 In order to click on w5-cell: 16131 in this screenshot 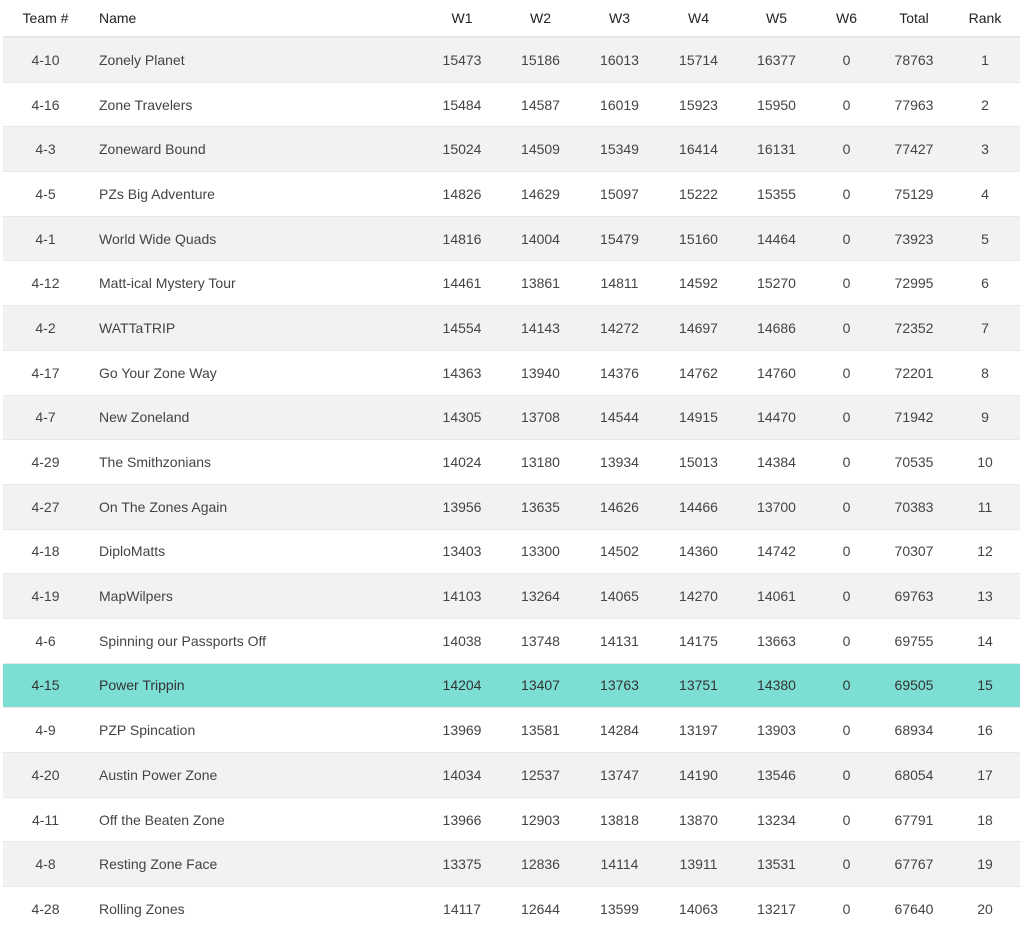, I will do `click(776, 149)`.